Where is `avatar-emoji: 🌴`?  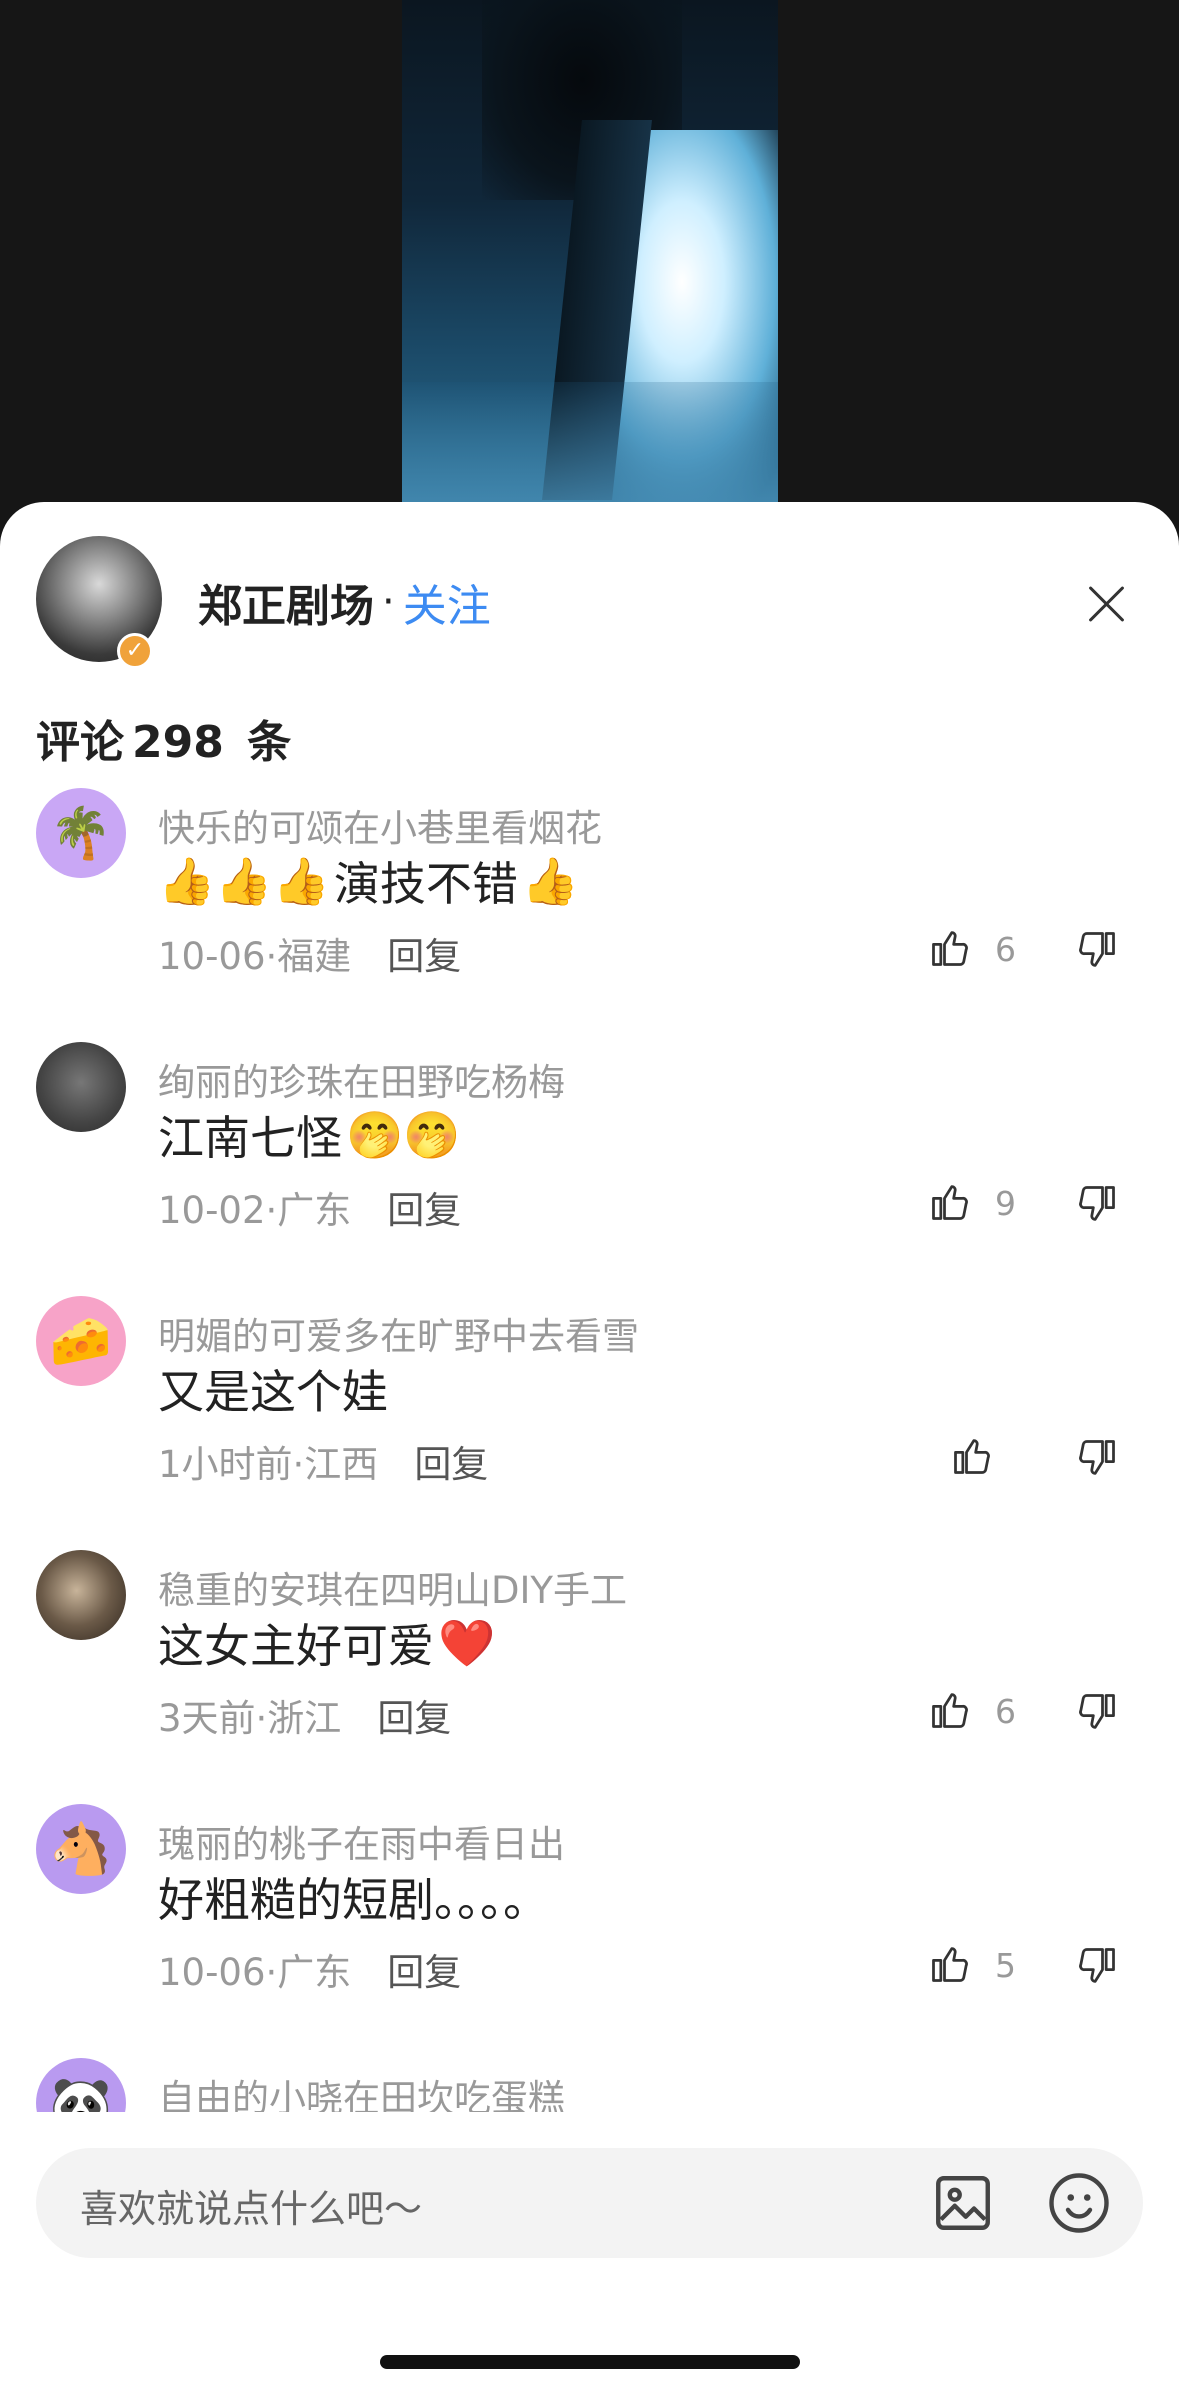
avatar-emoji: 🌴 is located at coordinates (81, 832).